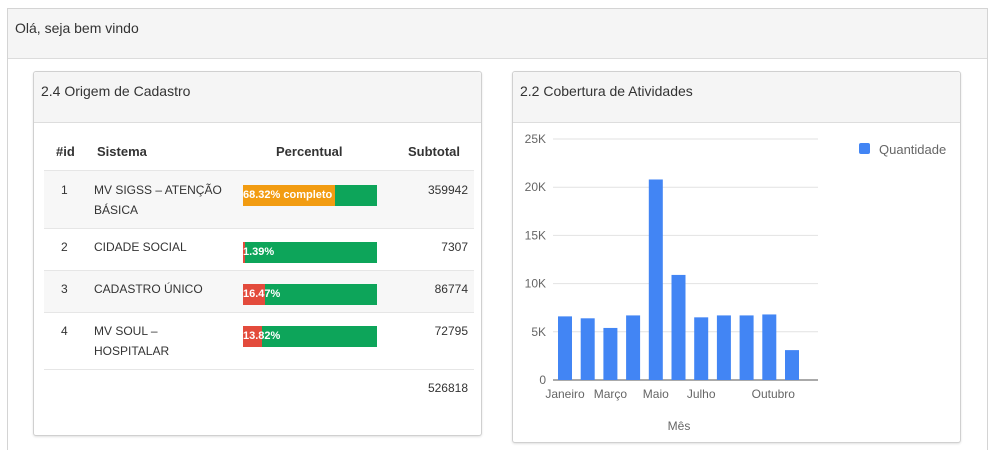  What do you see at coordinates (565, 348) in the screenshot?
I see `bar-janeiro` at bounding box center [565, 348].